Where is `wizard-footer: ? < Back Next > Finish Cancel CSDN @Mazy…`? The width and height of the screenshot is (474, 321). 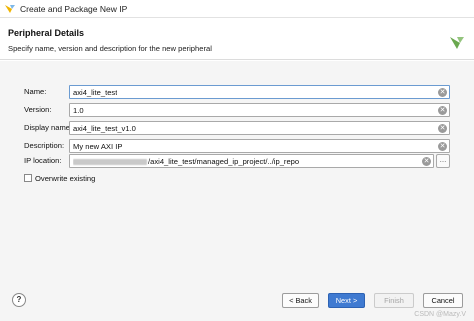 wizard-footer: ? < Back Next > Finish Cancel CSDN @Mazy… is located at coordinates (237, 302).